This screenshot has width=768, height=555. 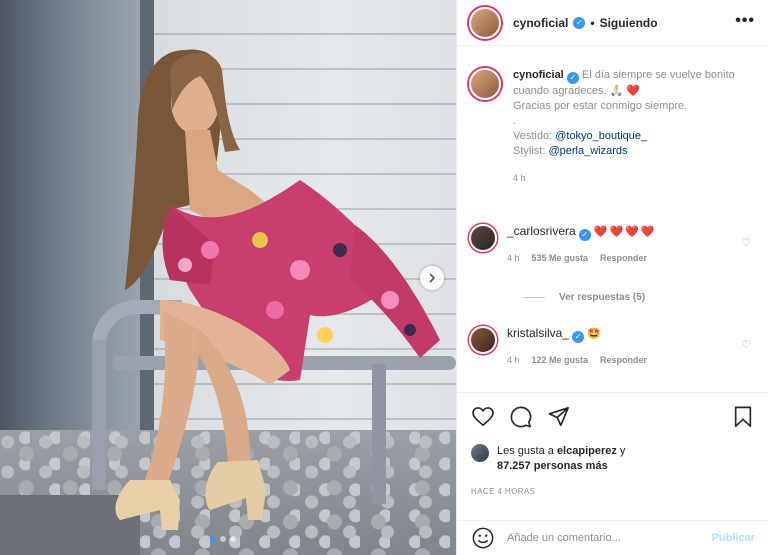 I want to click on share-paper-plane-icon, so click(x=559, y=417).